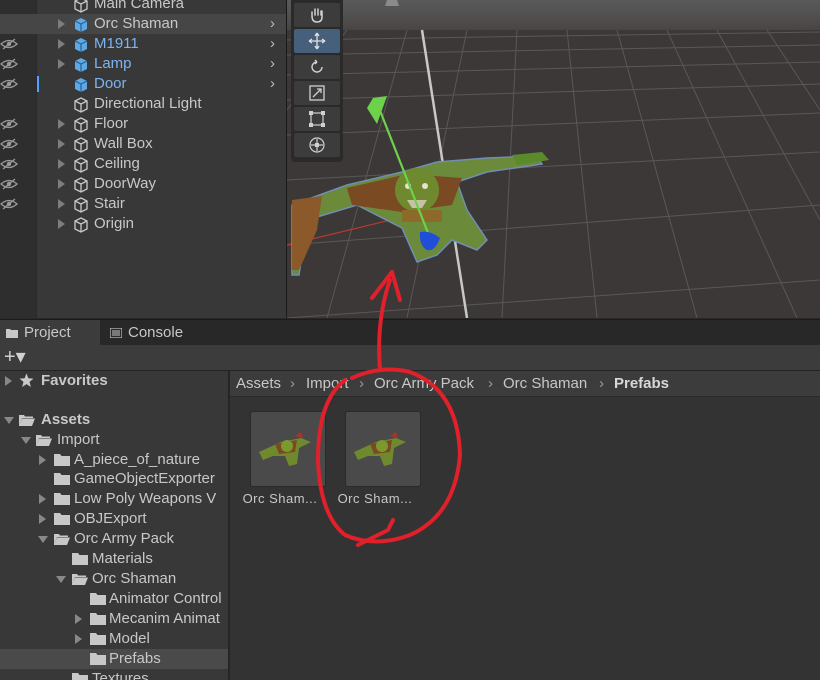  What do you see at coordinates (143, 204) in the screenshot?
I see `hierarchy-item-stair: Stair` at bounding box center [143, 204].